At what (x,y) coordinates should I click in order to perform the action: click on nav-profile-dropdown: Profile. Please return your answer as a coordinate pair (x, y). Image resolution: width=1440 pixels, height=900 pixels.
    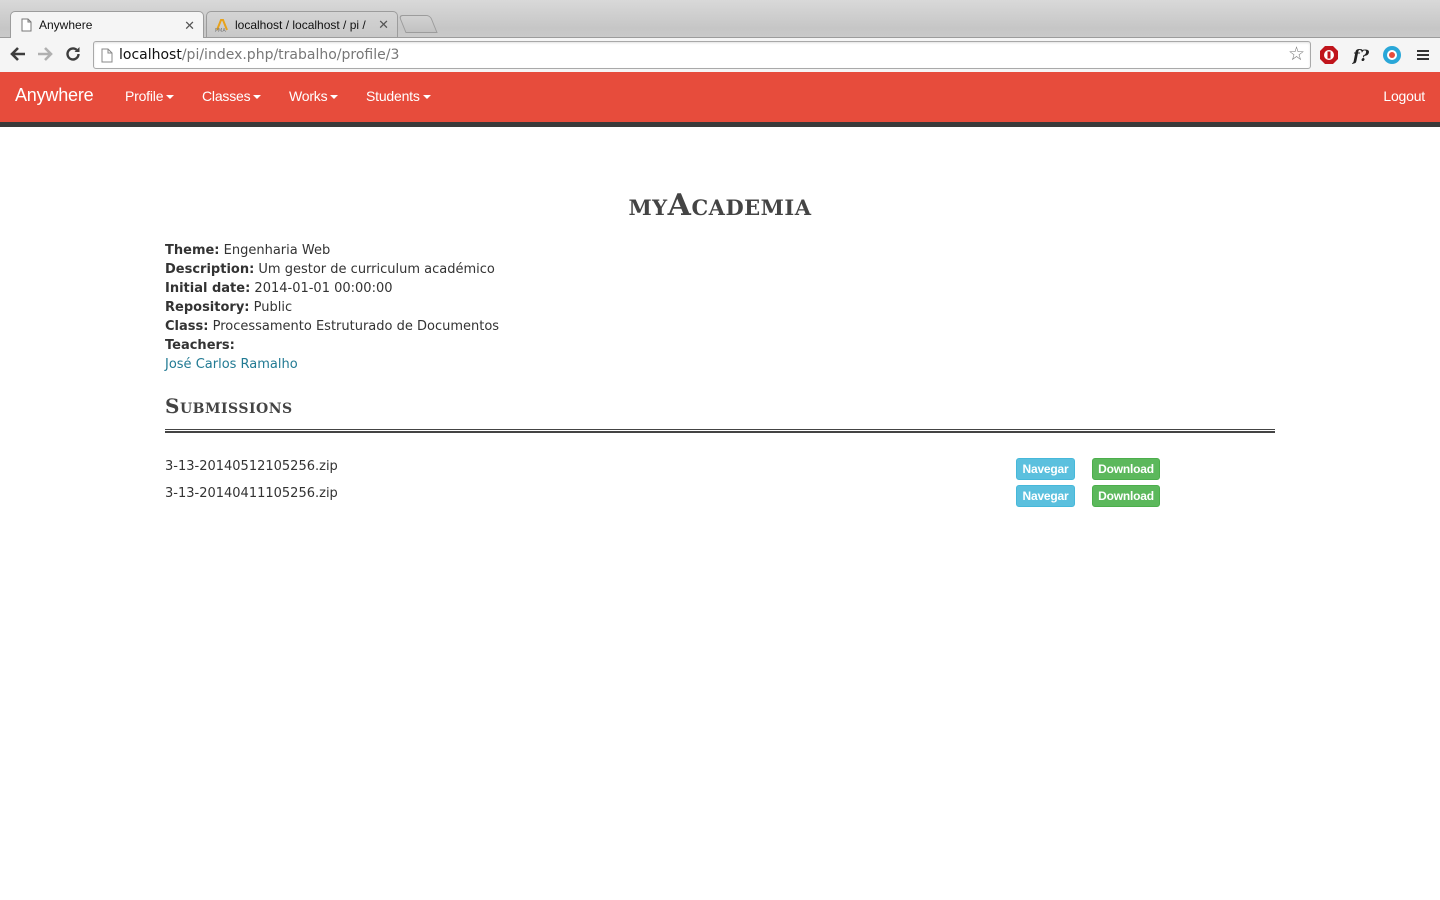
    Looking at the image, I should click on (150, 96).